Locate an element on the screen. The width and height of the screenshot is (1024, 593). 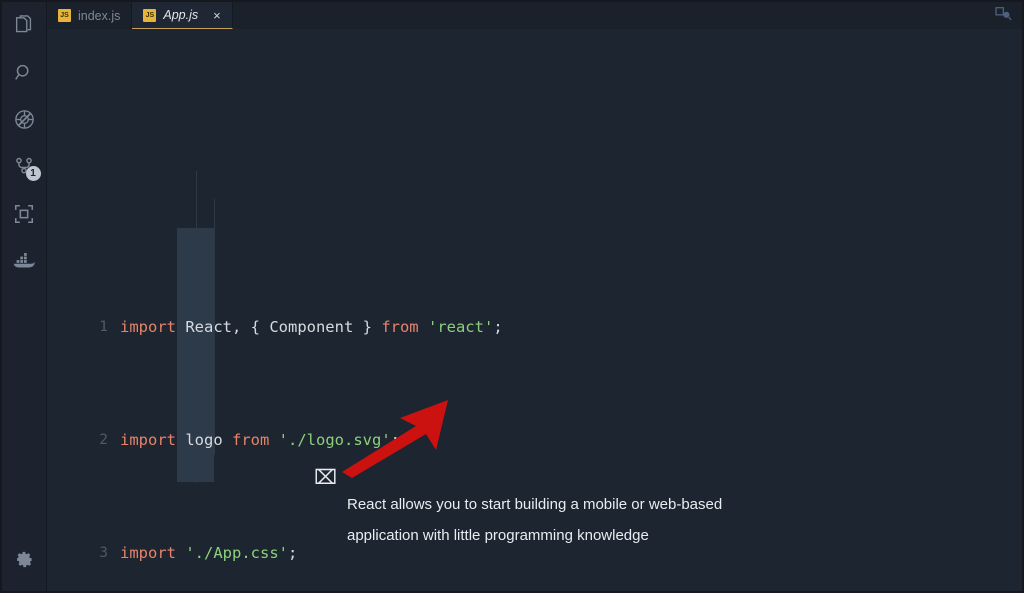
sidebar-item-source-control: 1 is located at coordinates (24, 166).